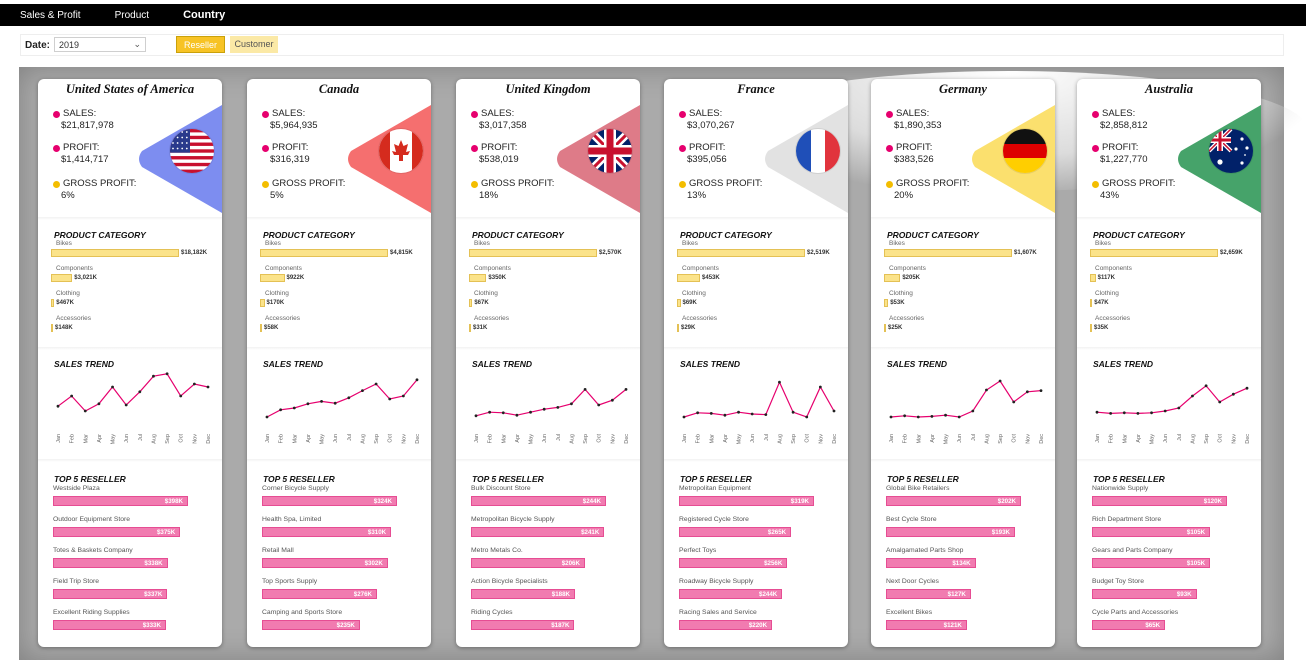 The height and width of the screenshot is (668, 1306). What do you see at coordinates (746, 501) in the screenshot?
I see `reseller-bar: $319K` at bounding box center [746, 501].